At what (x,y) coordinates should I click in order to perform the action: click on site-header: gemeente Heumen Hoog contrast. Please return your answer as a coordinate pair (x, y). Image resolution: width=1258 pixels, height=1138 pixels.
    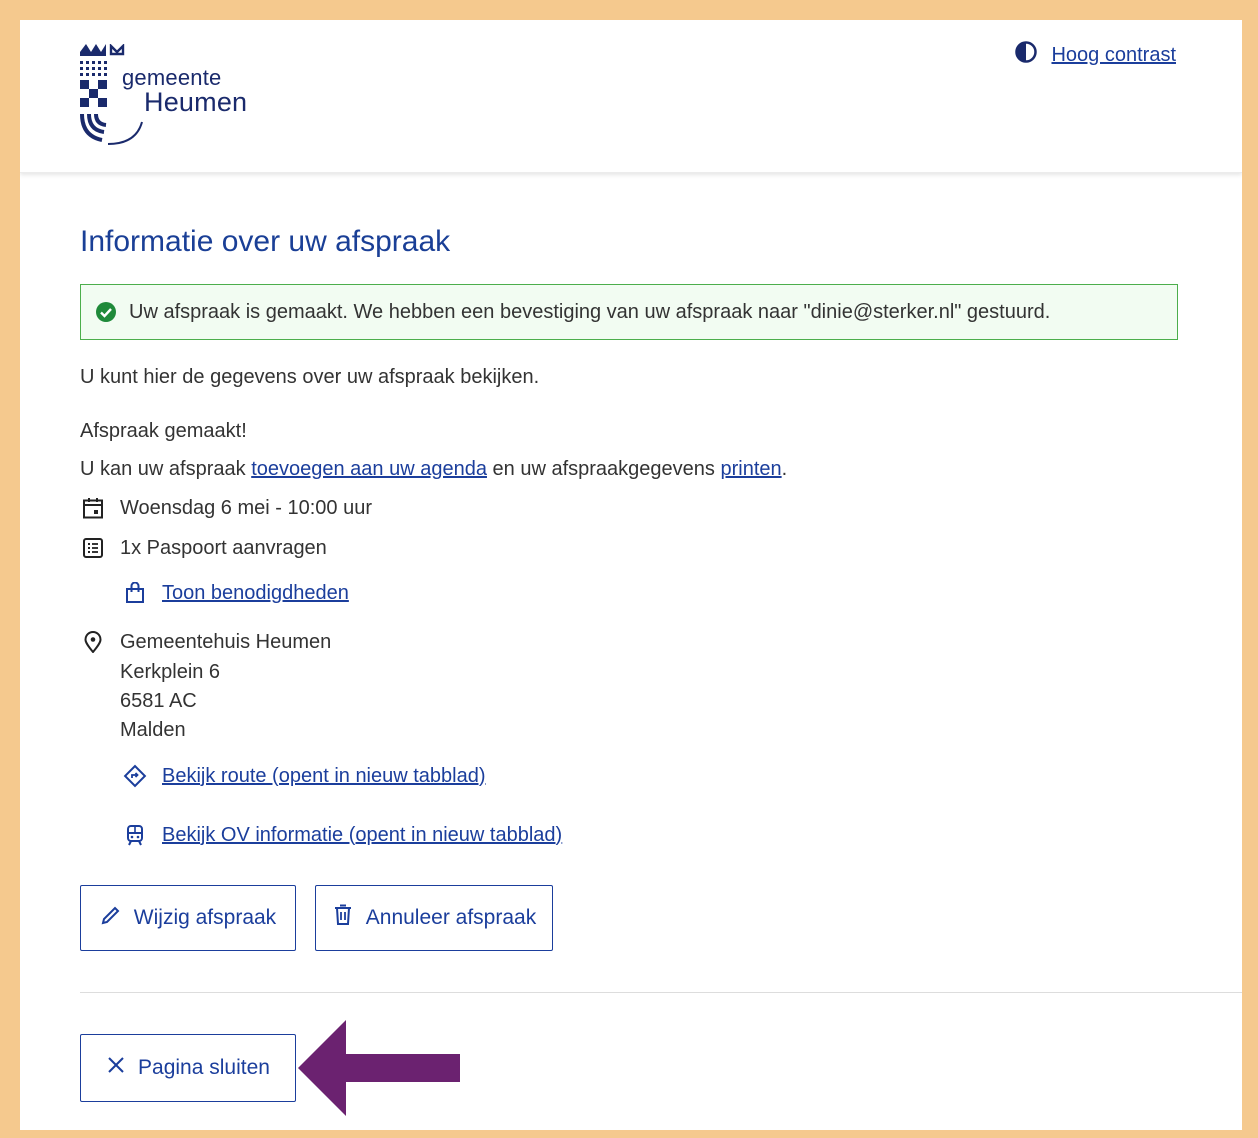
    Looking at the image, I should click on (631, 96).